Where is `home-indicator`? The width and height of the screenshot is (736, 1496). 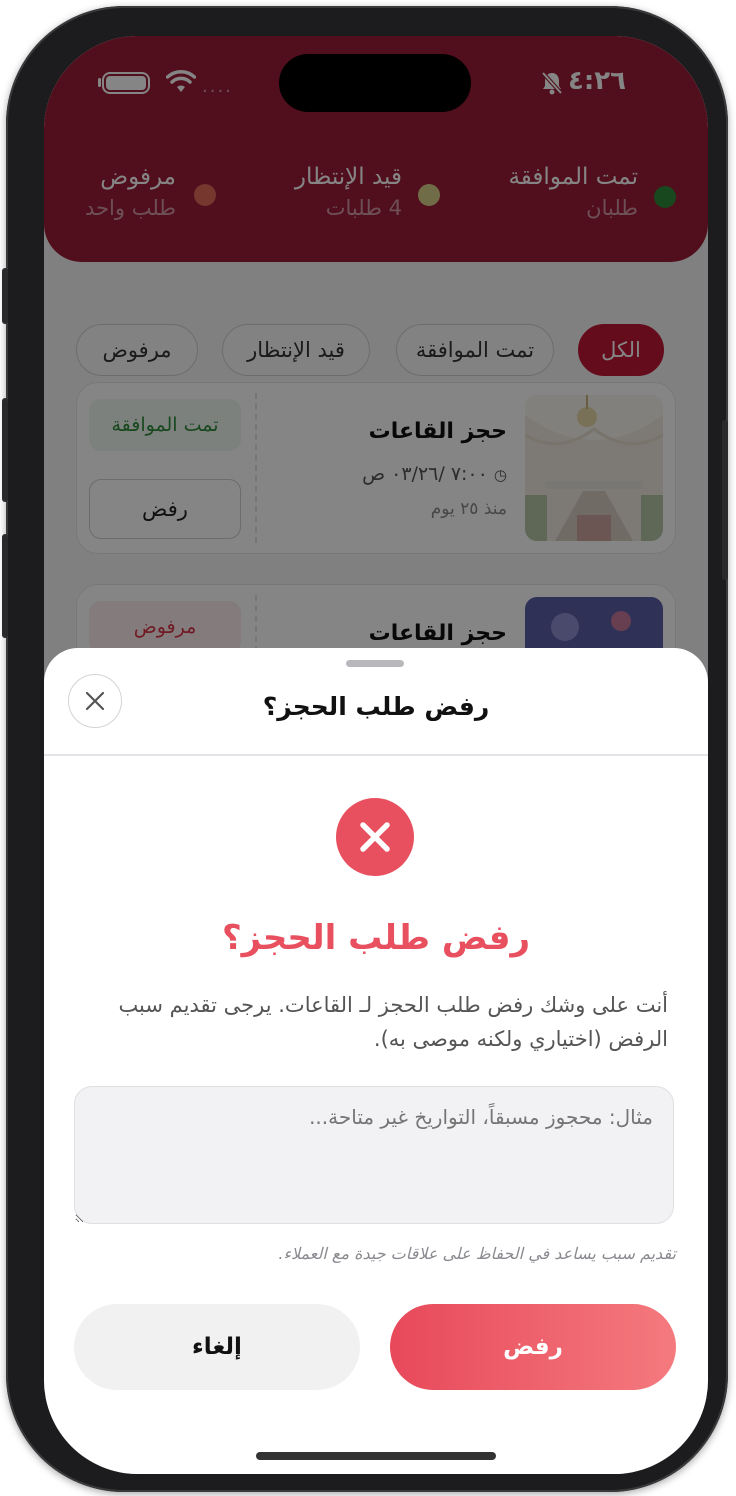
home-indicator is located at coordinates (376, 1456).